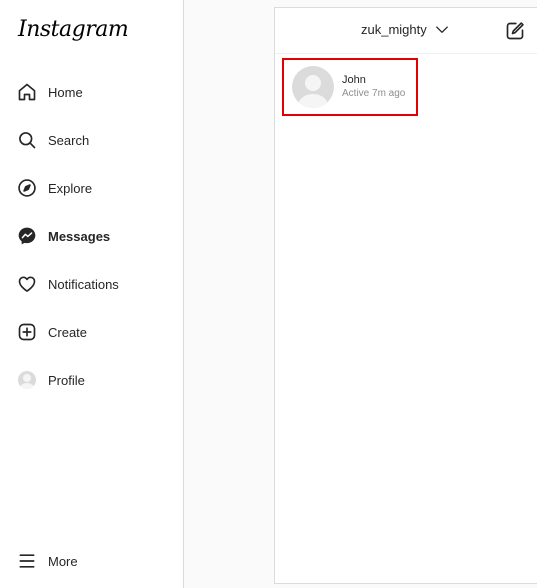 The height and width of the screenshot is (588, 537). Describe the element at coordinates (27, 561) in the screenshot. I see `hamburger-menu-icon` at that location.